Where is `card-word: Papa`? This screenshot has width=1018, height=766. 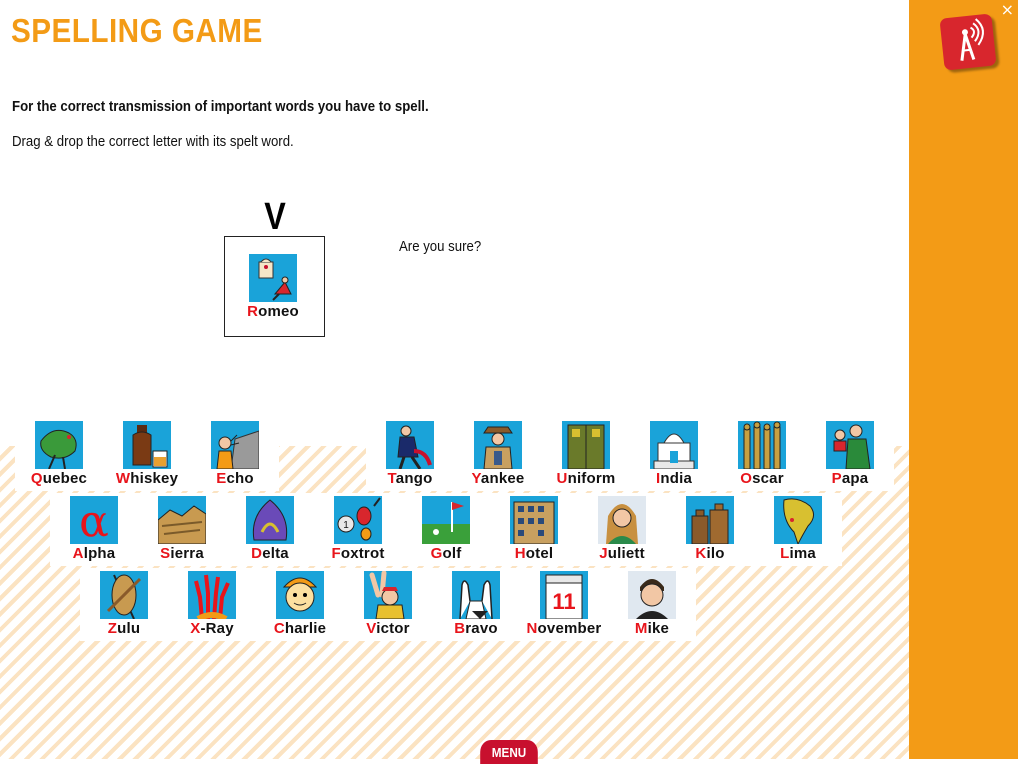 card-word: Papa is located at coordinates (850, 478).